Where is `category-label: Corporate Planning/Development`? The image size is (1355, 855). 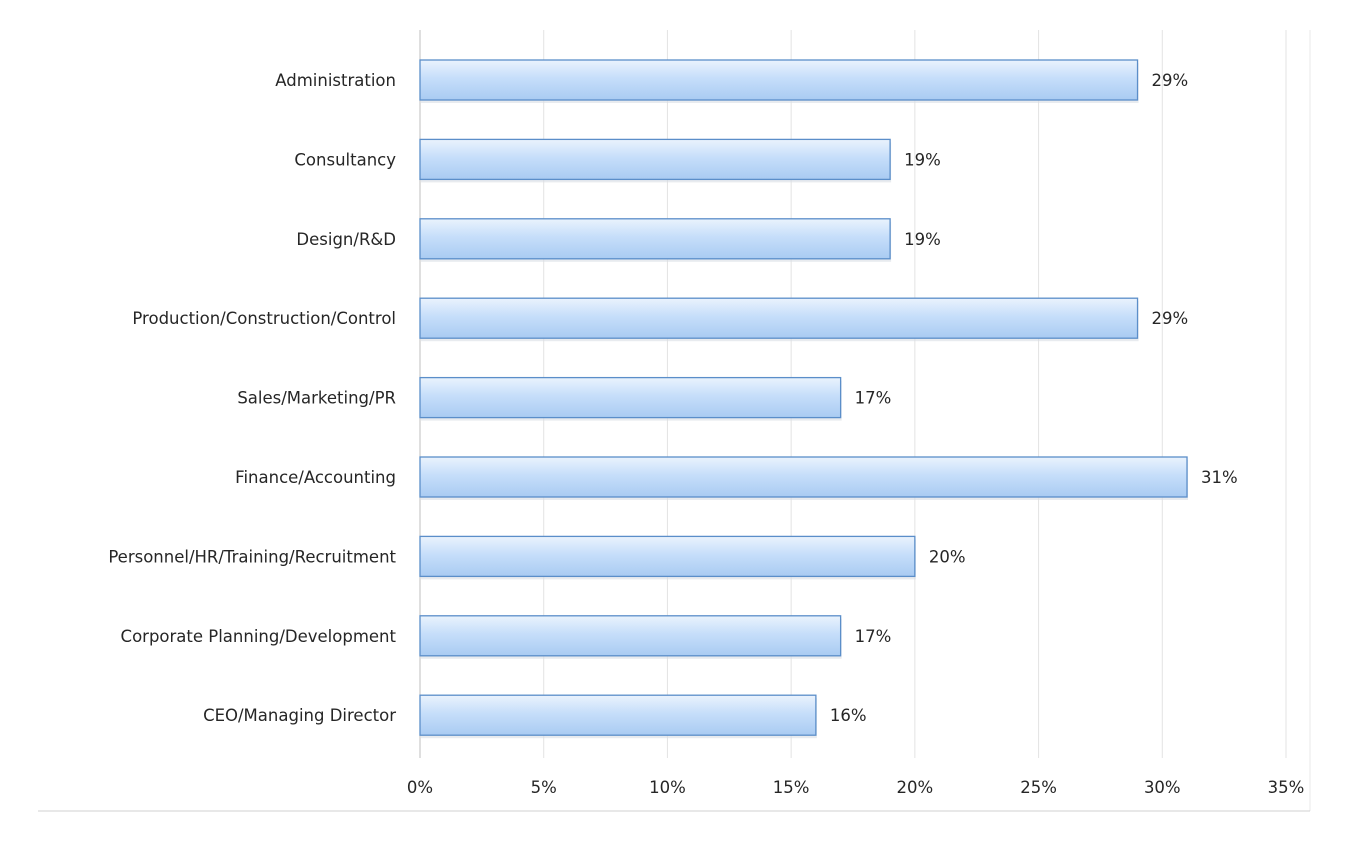 category-label: Corporate Planning/Development is located at coordinates (259, 636).